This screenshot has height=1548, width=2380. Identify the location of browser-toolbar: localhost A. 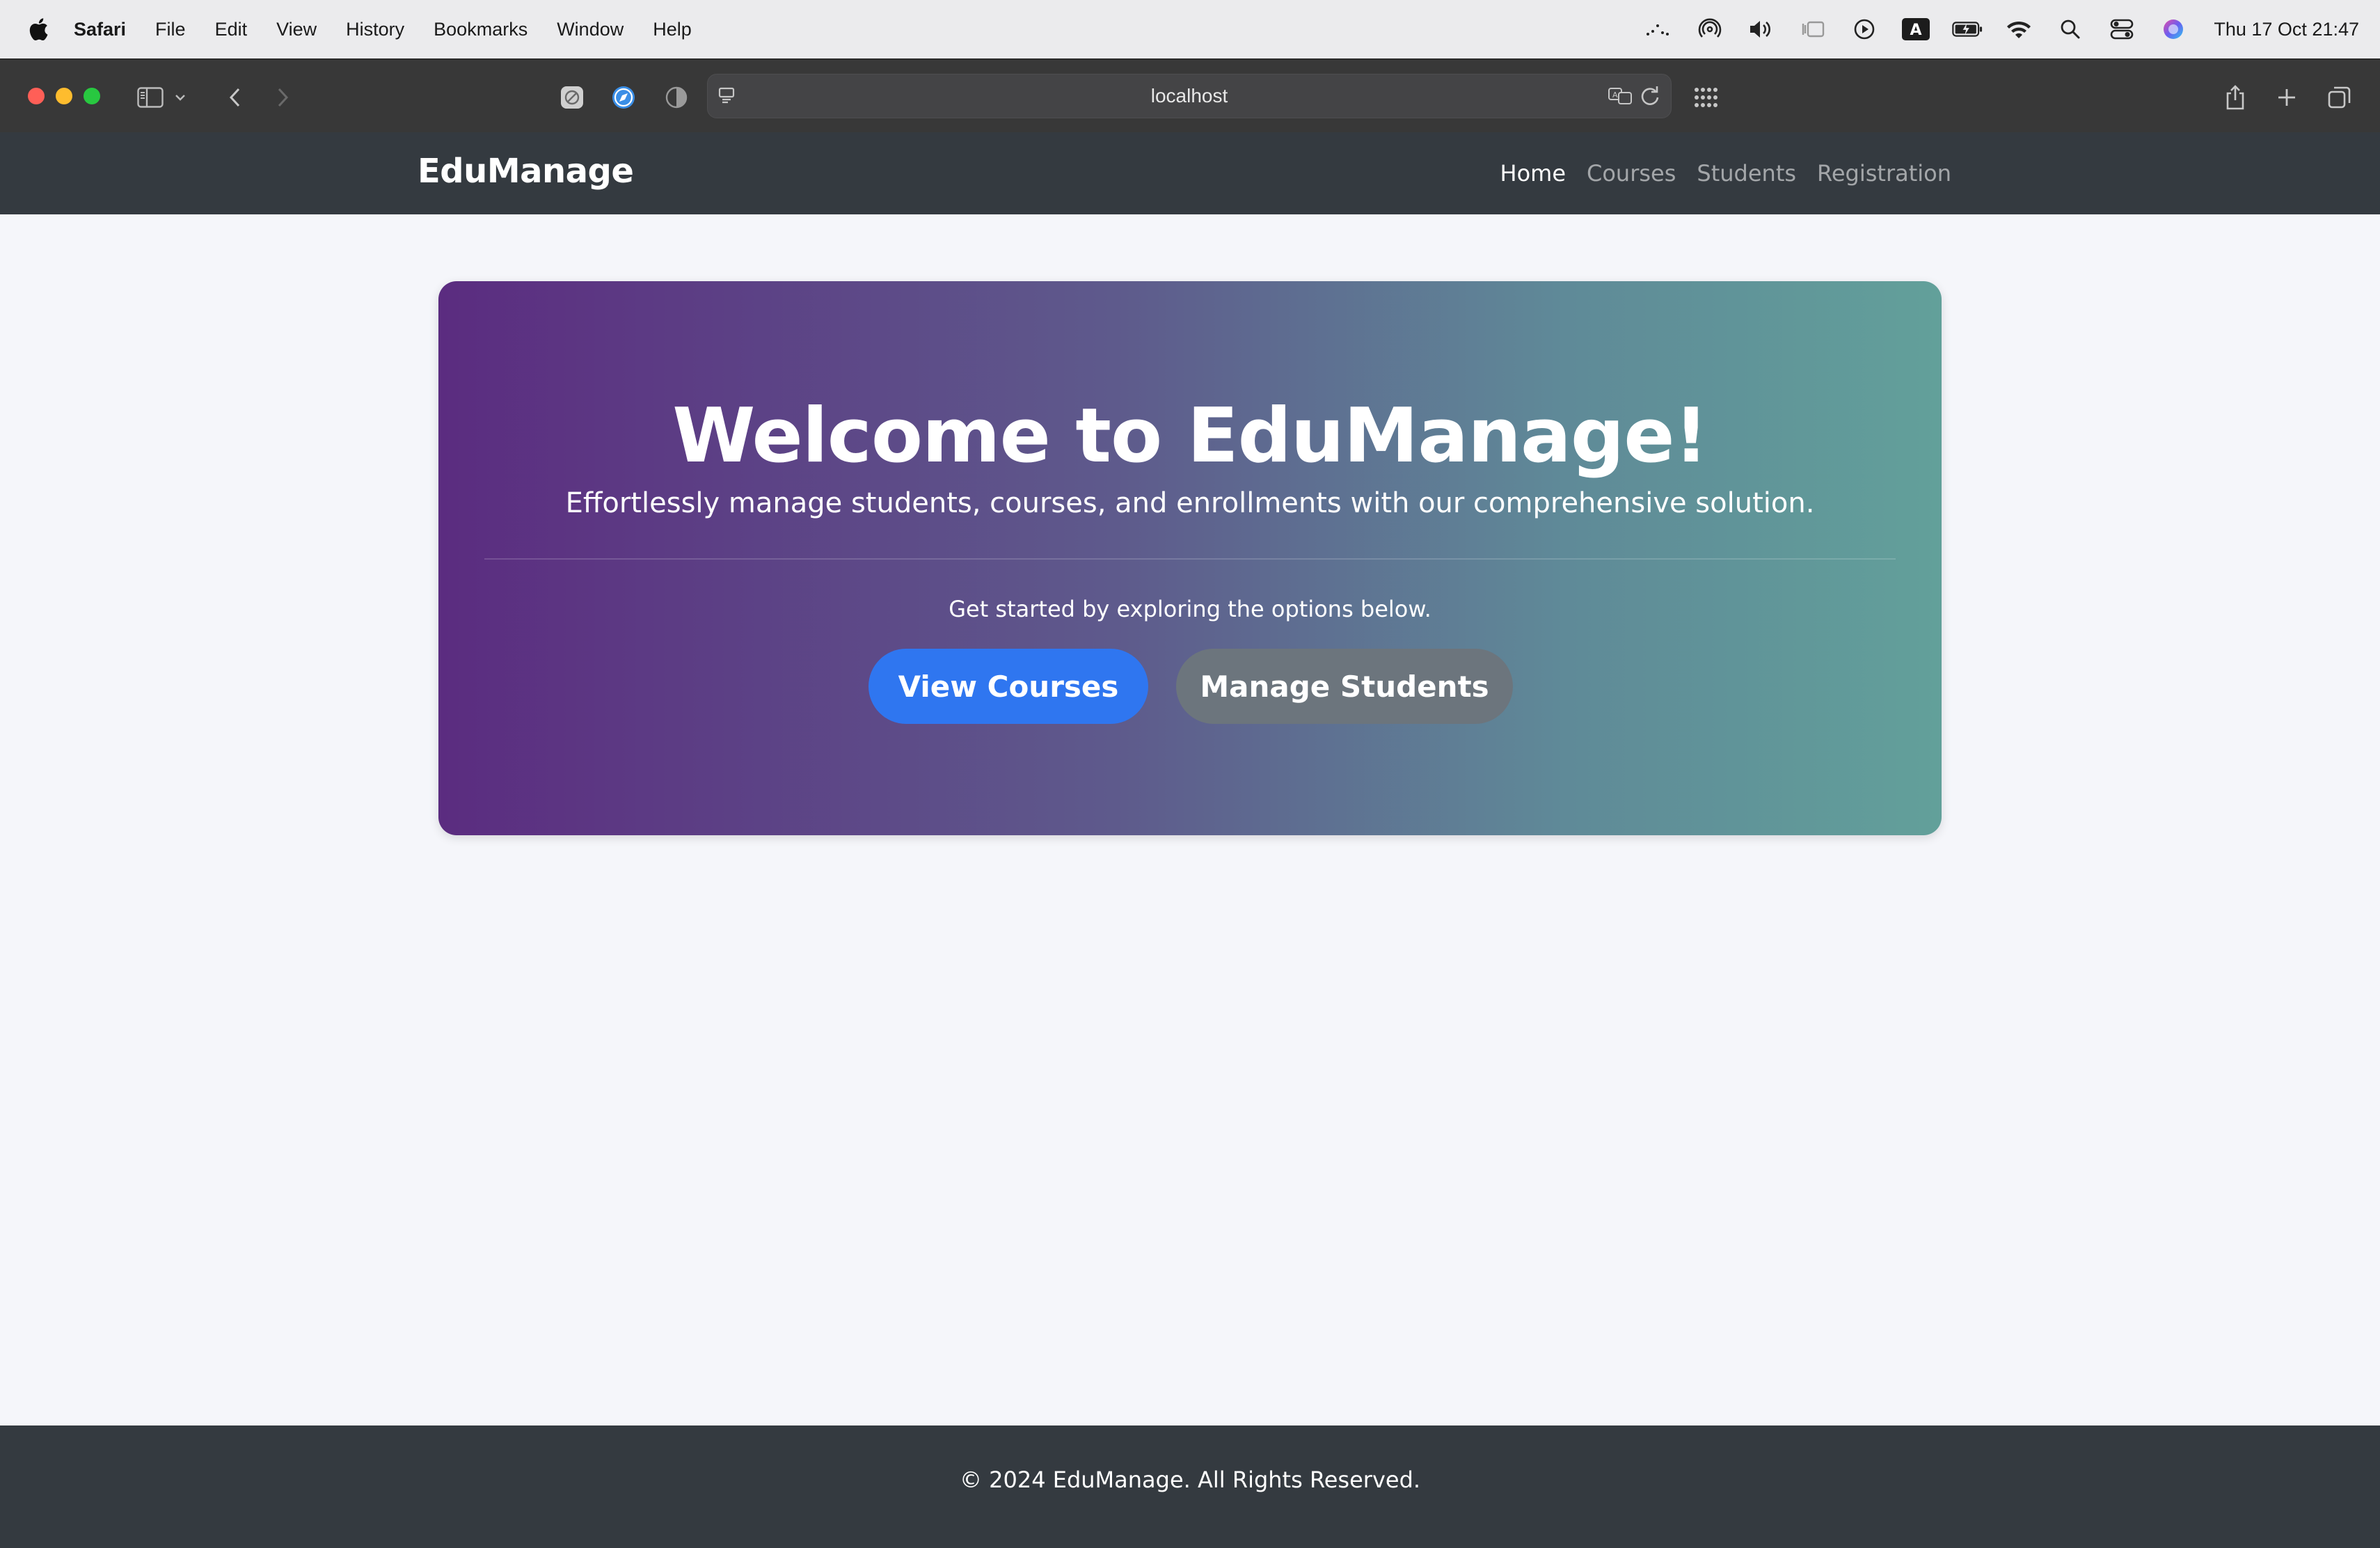
(1190, 95).